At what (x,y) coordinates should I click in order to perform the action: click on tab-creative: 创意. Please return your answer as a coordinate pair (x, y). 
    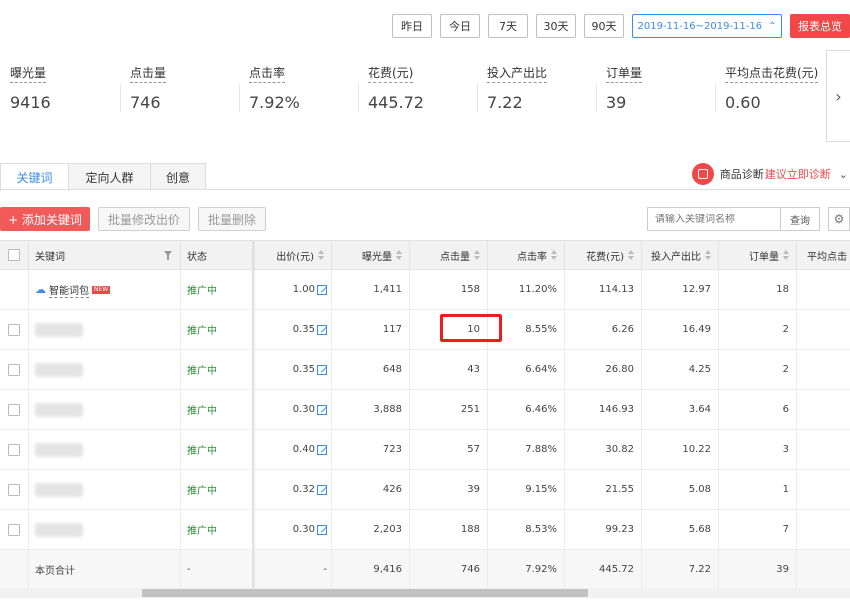
    Looking at the image, I should click on (178, 176).